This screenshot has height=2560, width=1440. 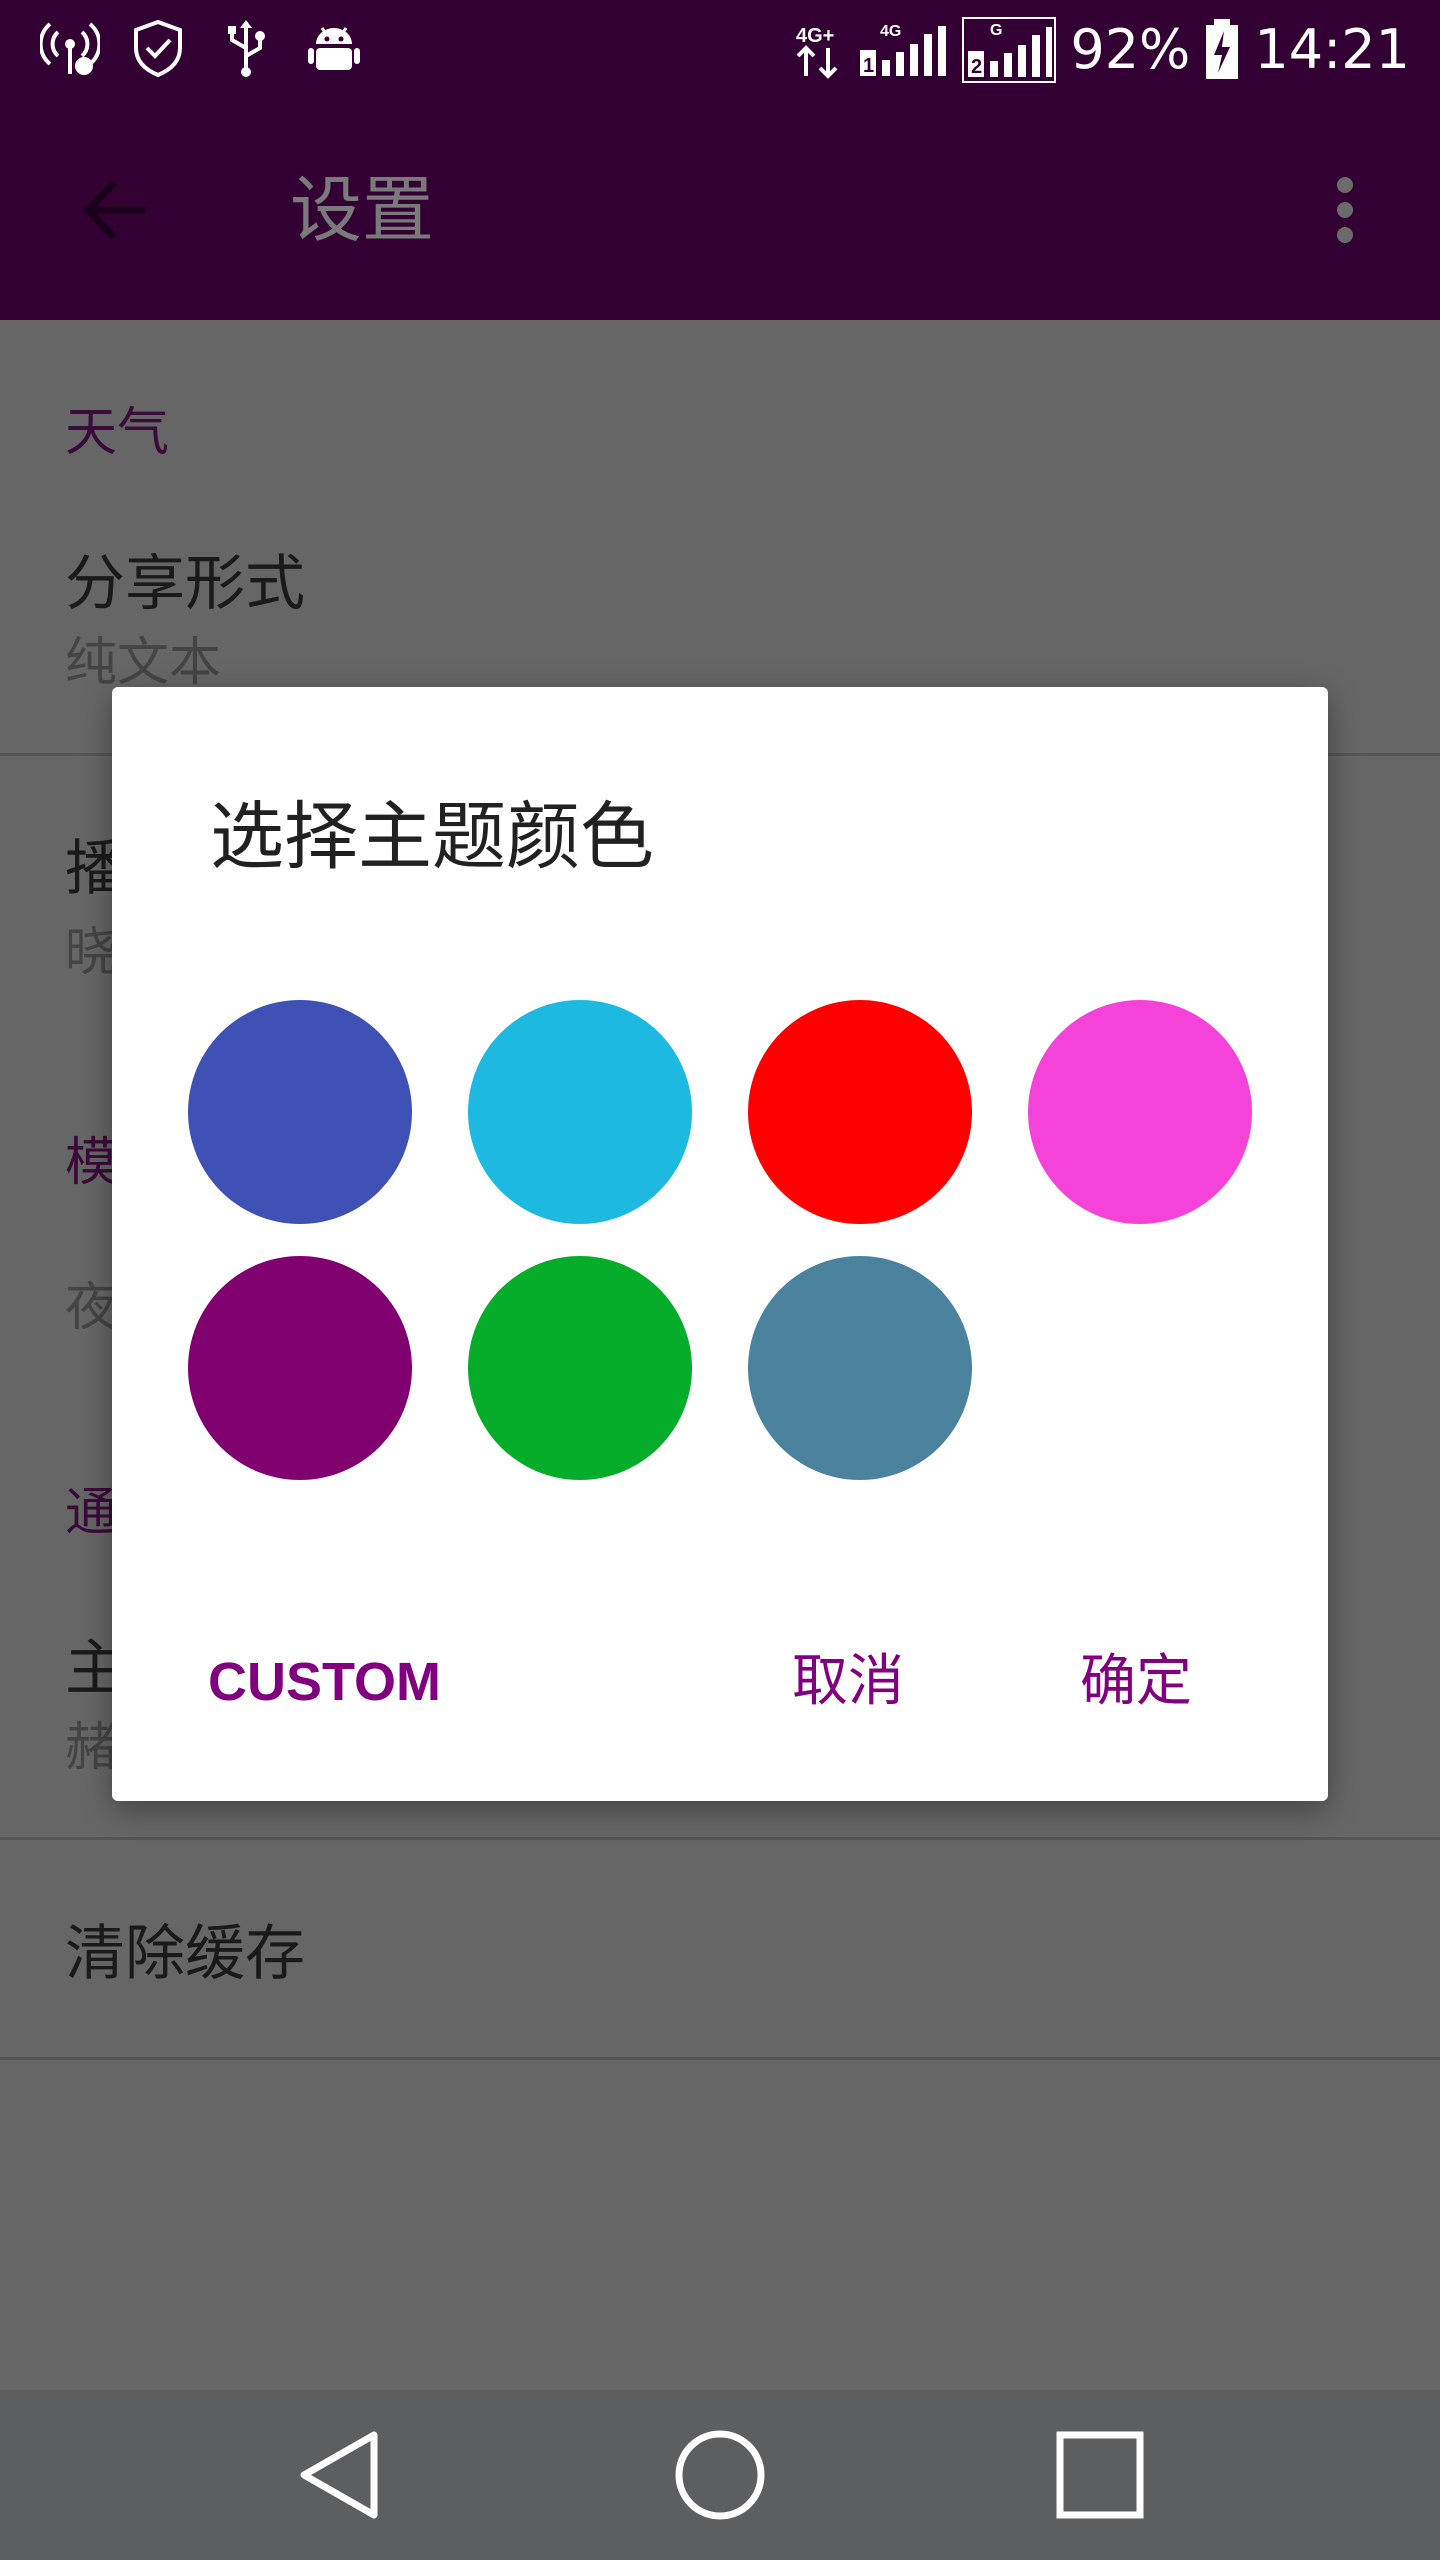 I want to click on sim-label-2: 2, so click(x=976, y=67).